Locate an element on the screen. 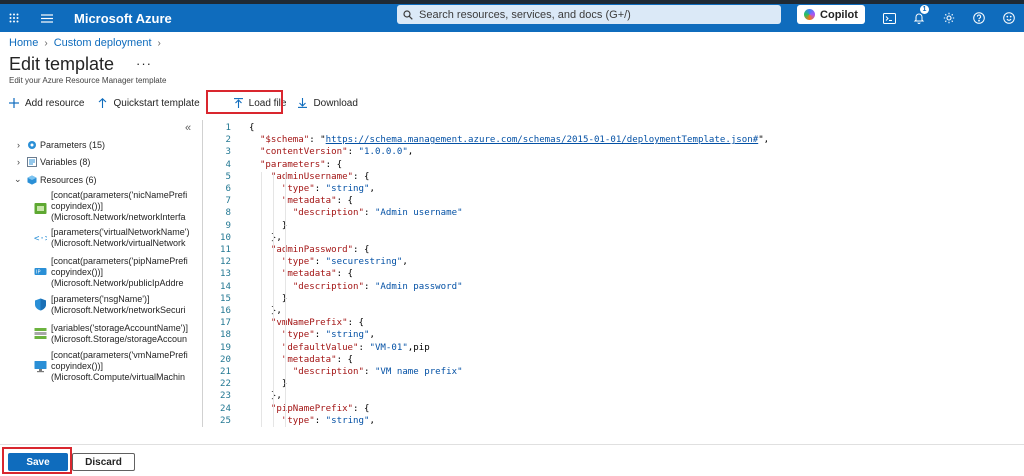 The width and height of the screenshot is (1024, 476). copilot-icon is located at coordinates (810, 14).